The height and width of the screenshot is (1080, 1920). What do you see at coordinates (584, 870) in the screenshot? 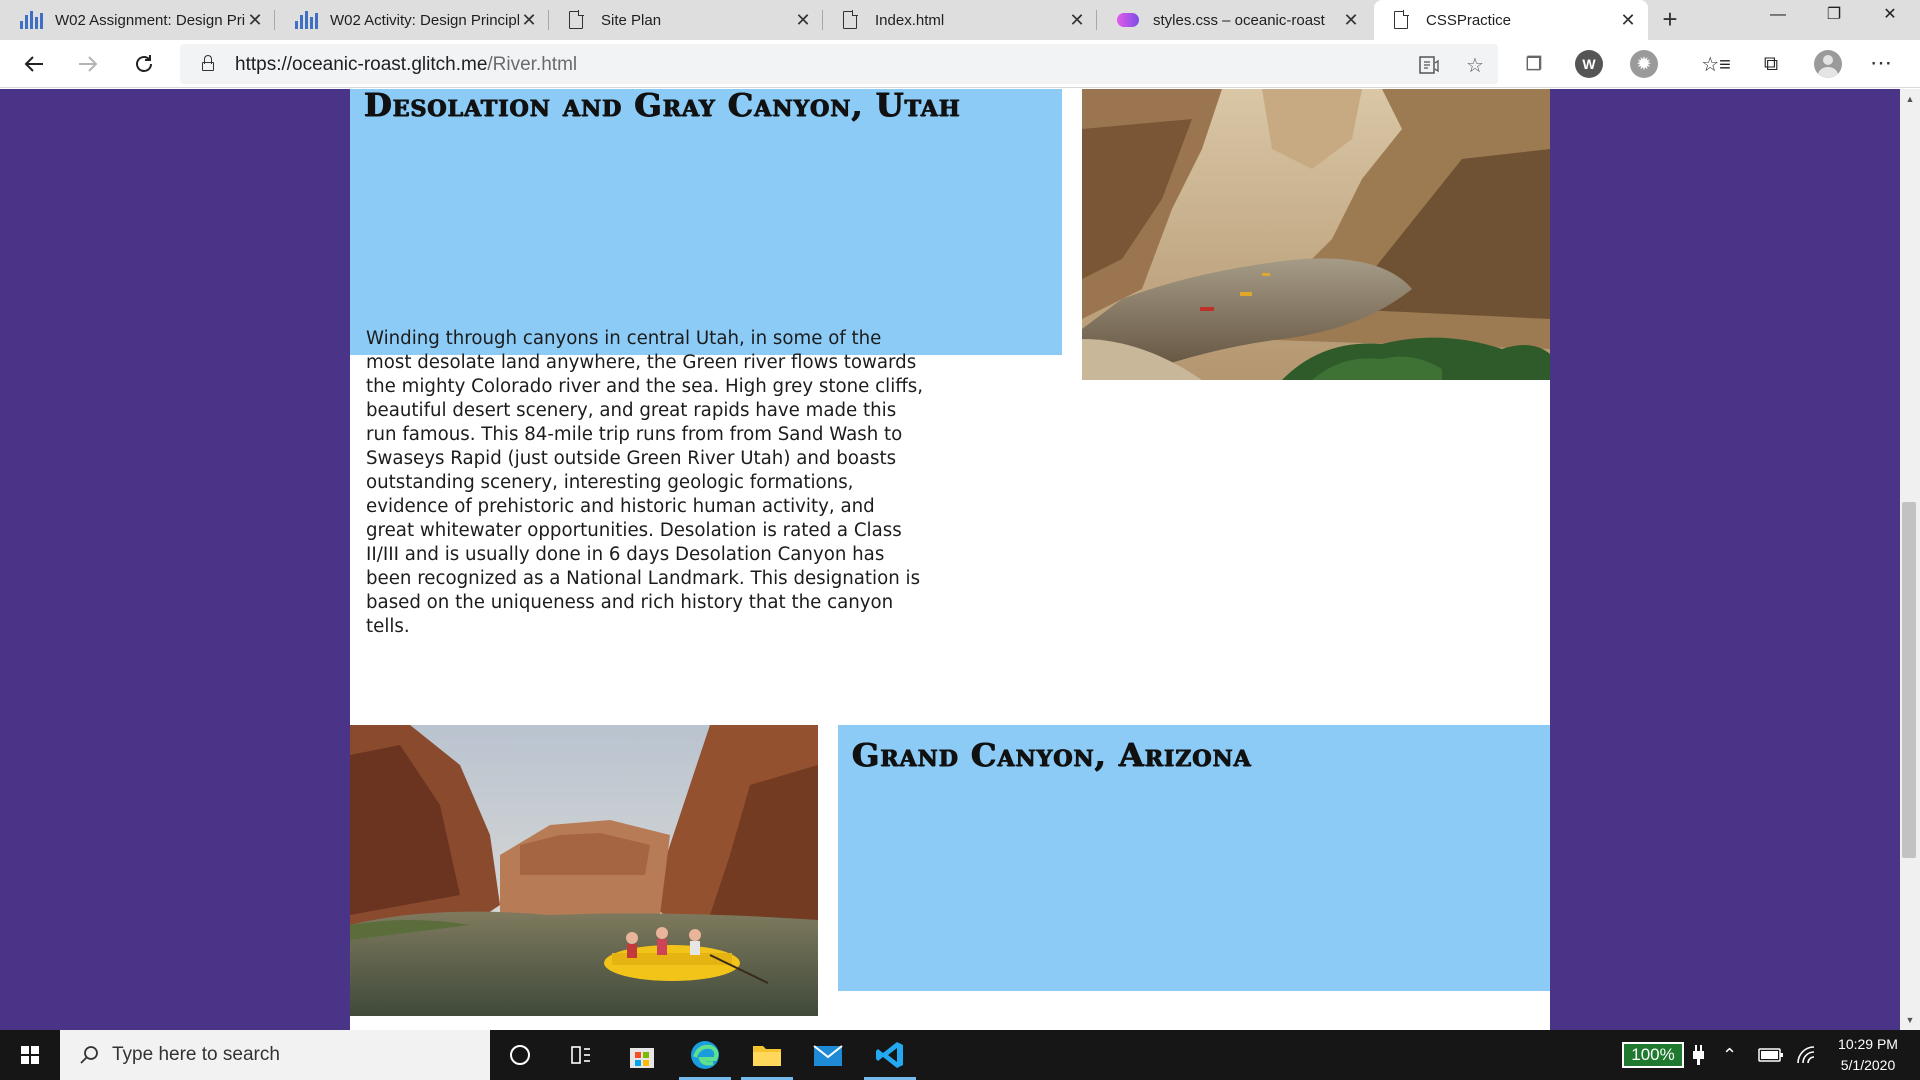
I see `grand-canyon-raft-photo` at bounding box center [584, 870].